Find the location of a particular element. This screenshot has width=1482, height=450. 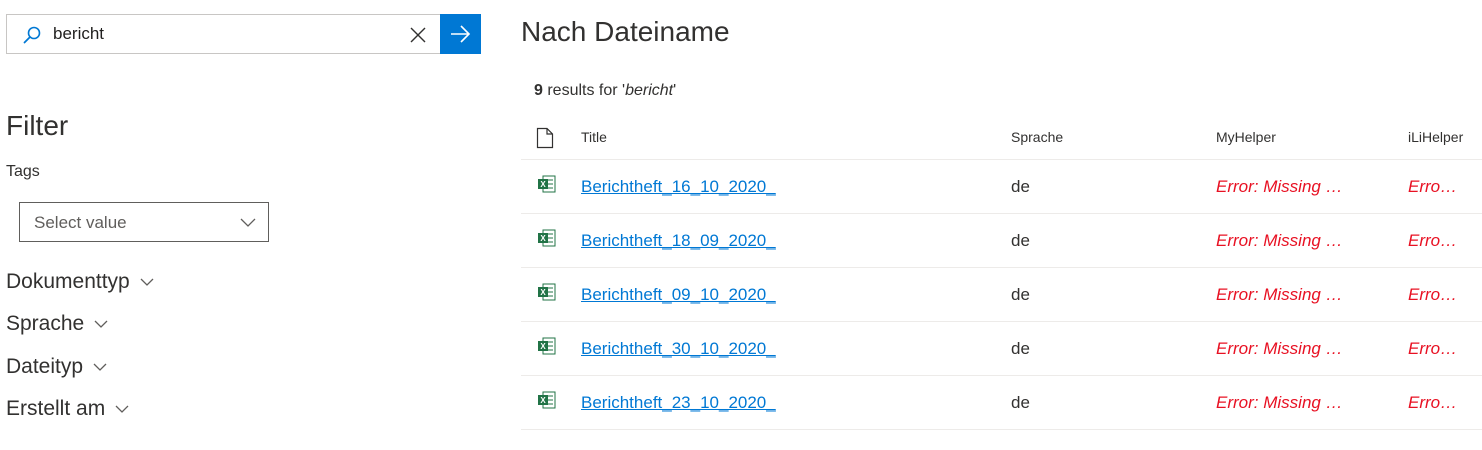

filter-title: Filter is located at coordinates (37, 125).